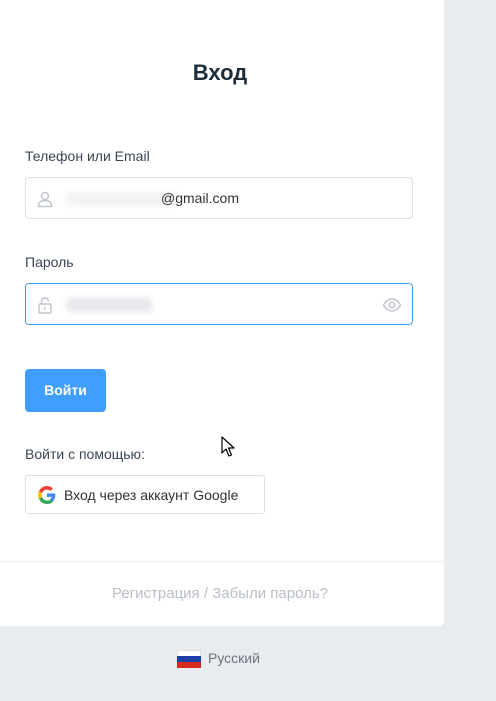 The image size is (496, 701). I want to click on lock-icon, so click(45, 305).